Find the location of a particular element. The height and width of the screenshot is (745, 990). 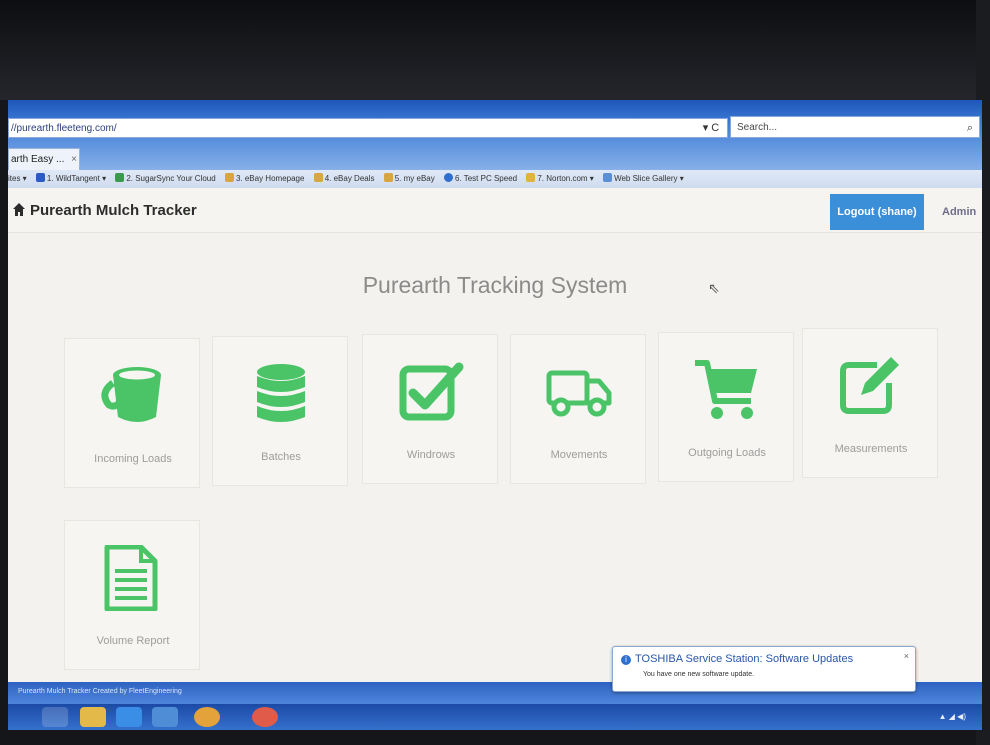

url-bar: //purearth.fleeteng.com/ is located at coordinates (368, 128).